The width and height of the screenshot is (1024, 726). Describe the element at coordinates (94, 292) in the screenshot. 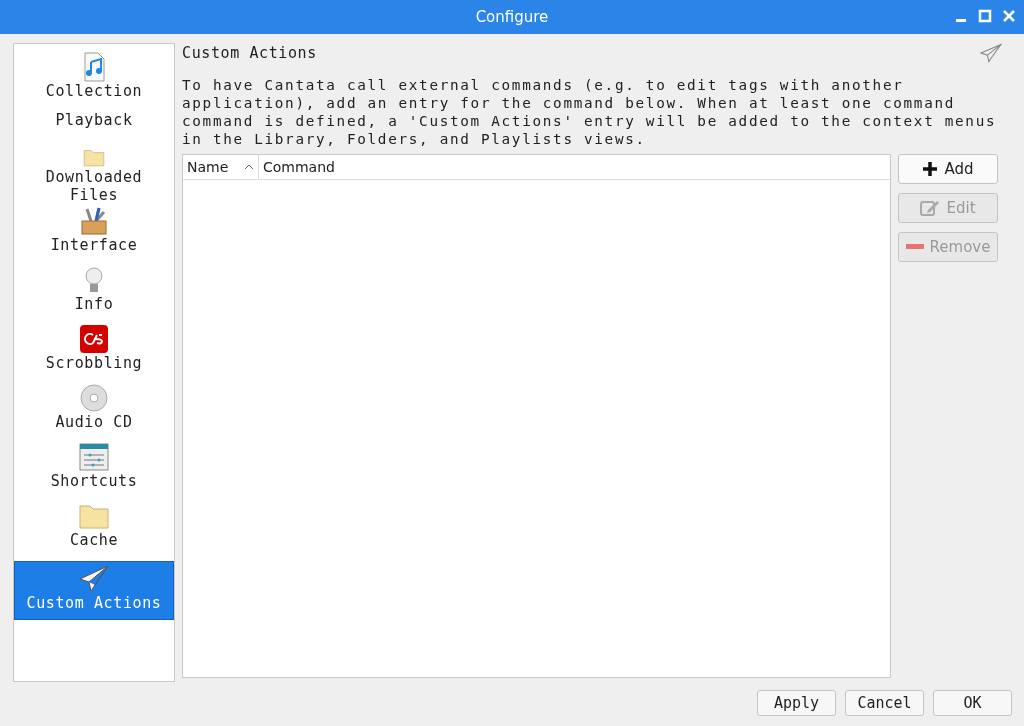

I see `sidebar-item: Info` at that location.